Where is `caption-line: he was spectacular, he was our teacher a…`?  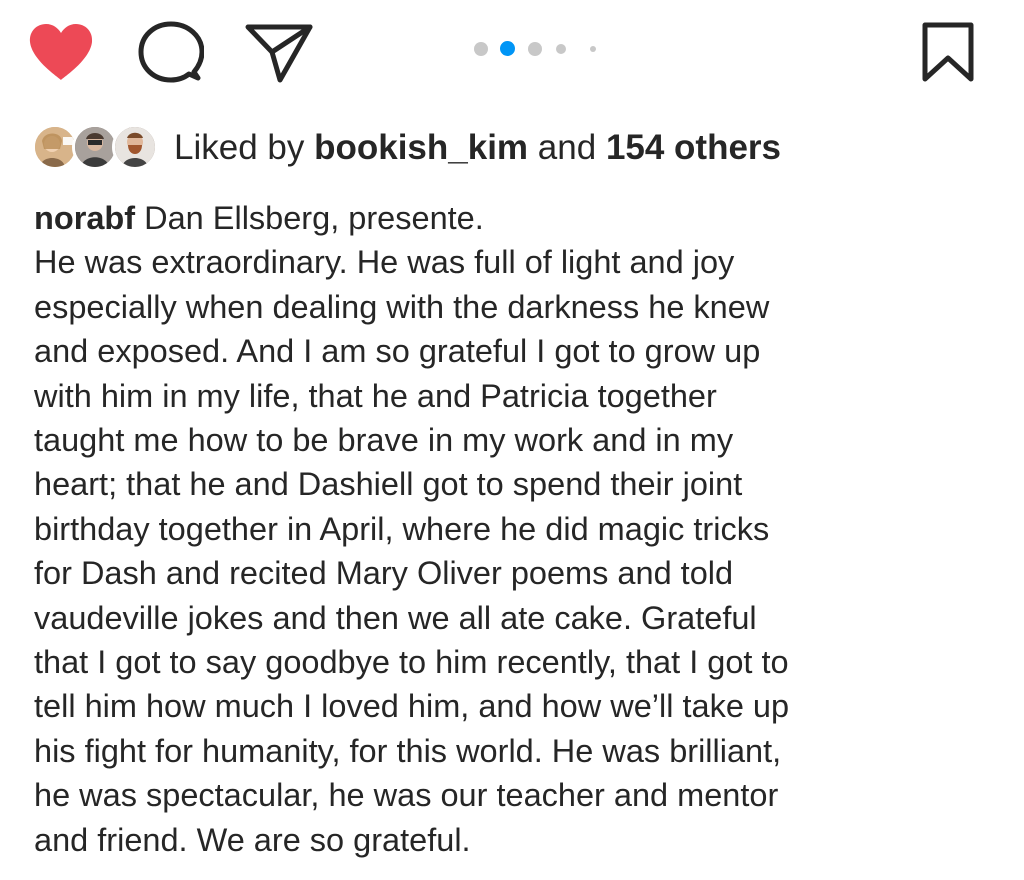 caption-line: he was spectacular, he was our teacher a… is located at coordinates (406, 795).